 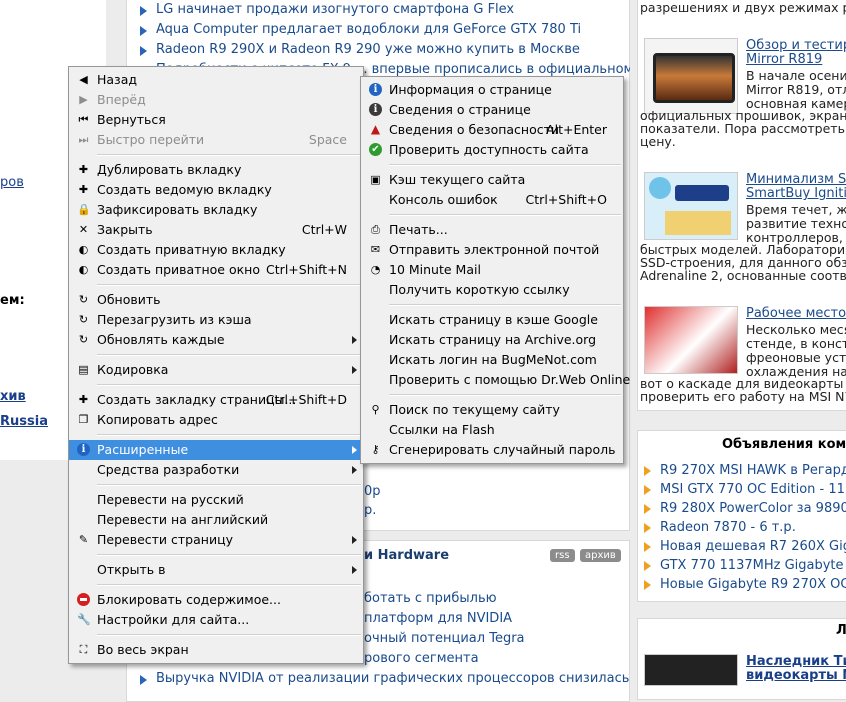 I want to click on menu-item-label: Кэш текущего сайта, so click(x=457, y=179).